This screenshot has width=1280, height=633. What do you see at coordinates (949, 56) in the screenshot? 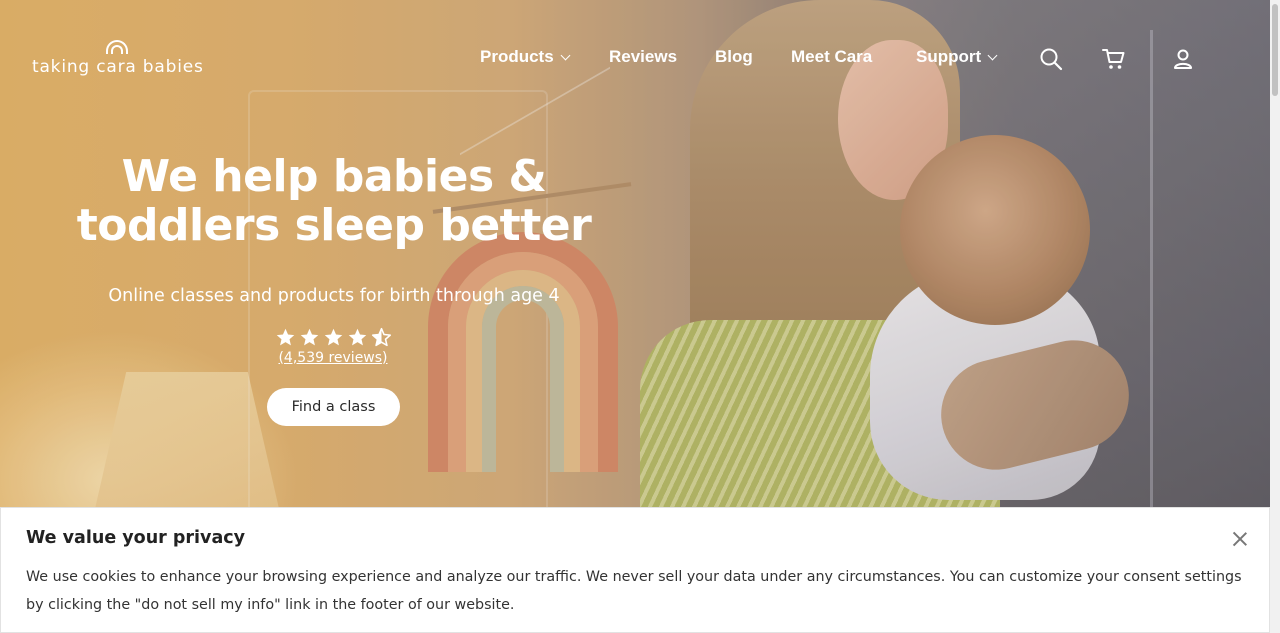
I see `nav-support-label: Support` at bounding box center [949, 56].